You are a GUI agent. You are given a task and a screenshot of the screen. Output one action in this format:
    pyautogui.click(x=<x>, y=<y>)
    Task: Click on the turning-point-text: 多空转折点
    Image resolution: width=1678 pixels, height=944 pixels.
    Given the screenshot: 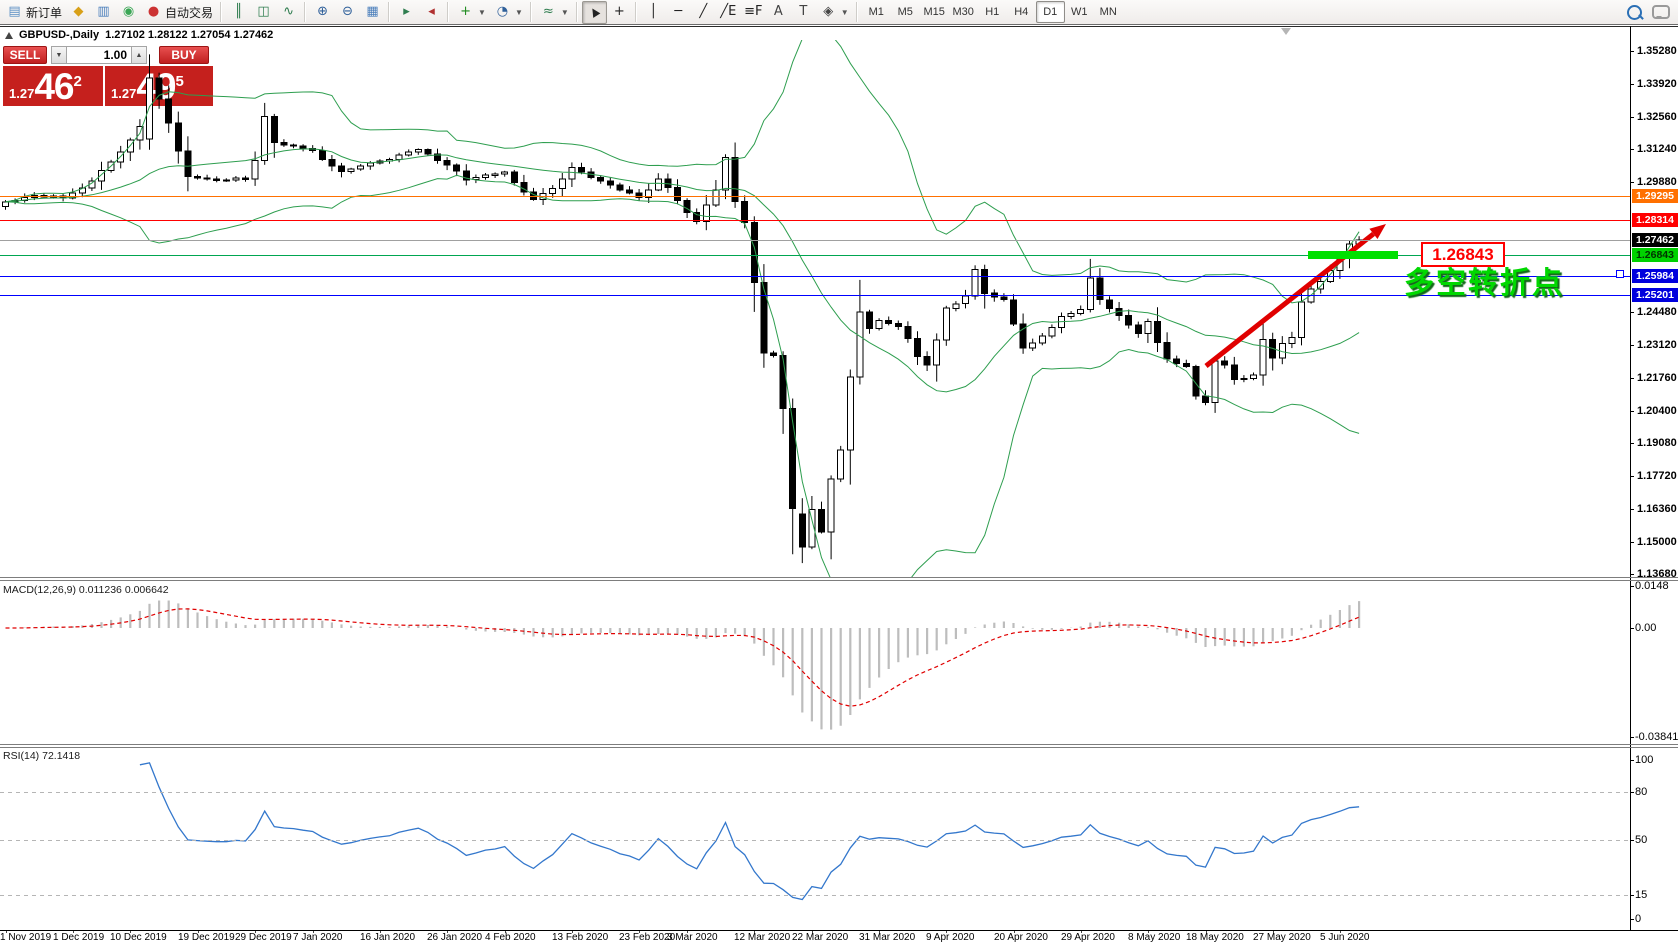 What is the action you would take?
    pyautogui.click(x=1484, y=280)
    